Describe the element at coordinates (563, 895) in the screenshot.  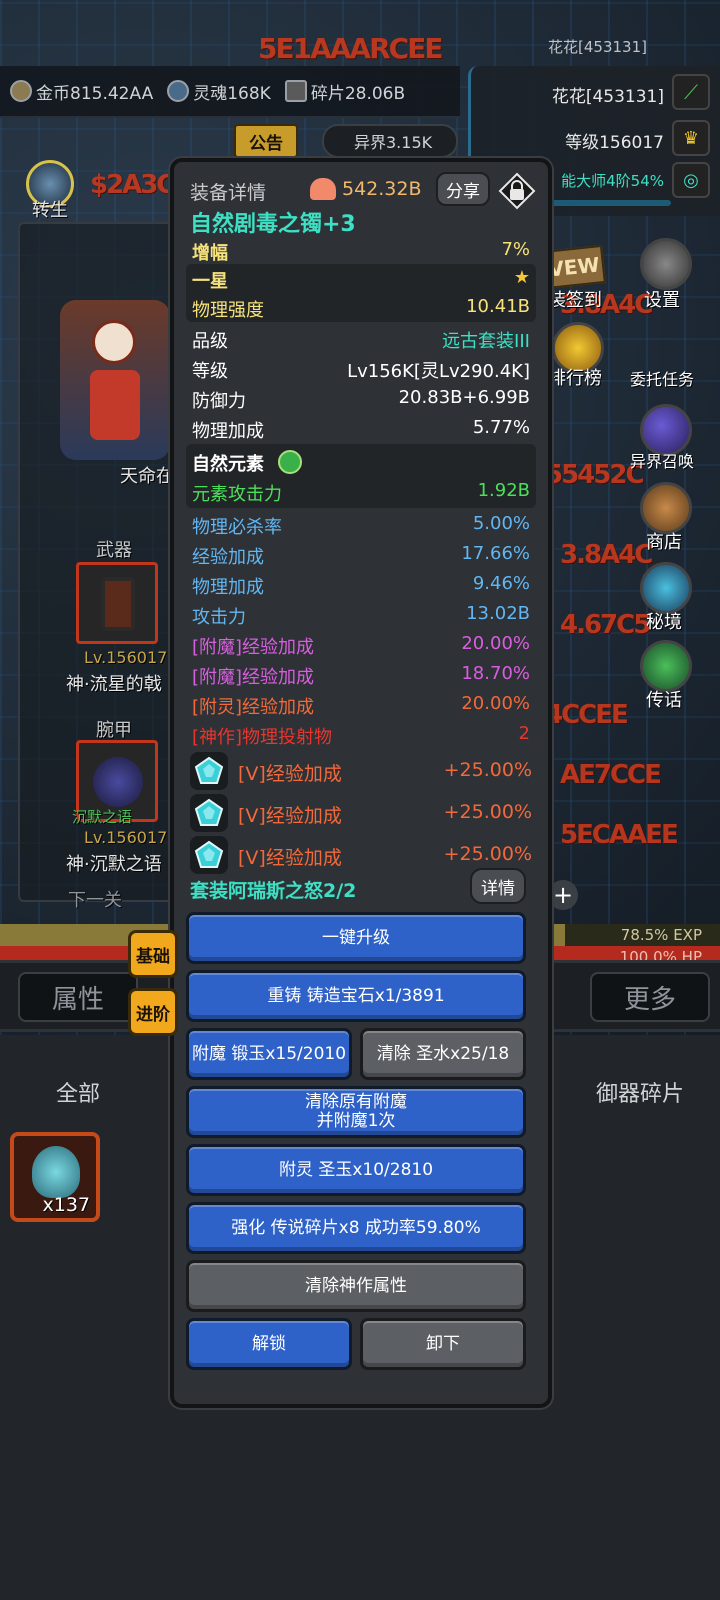
I see `plus-icon: +` at that location.